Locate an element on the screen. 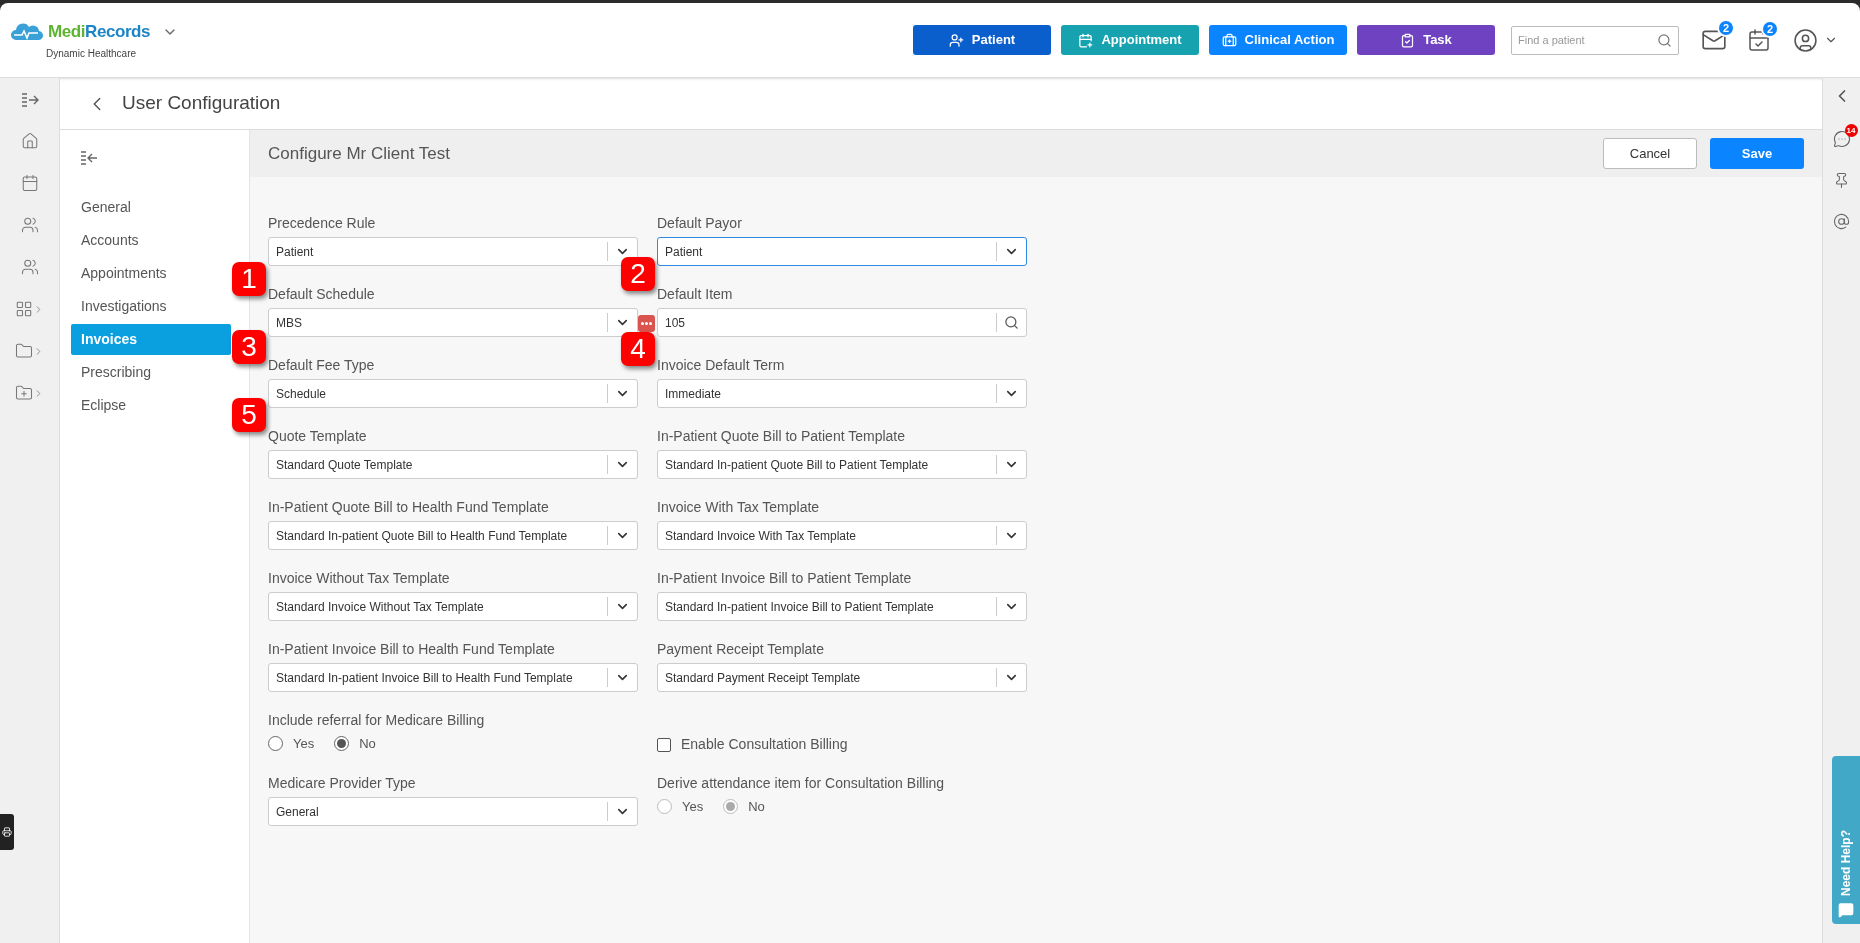 This screenshot has width=1860, height=943. checkbox-label: Enable Consultation Billing is located at coordinates (764, 744).